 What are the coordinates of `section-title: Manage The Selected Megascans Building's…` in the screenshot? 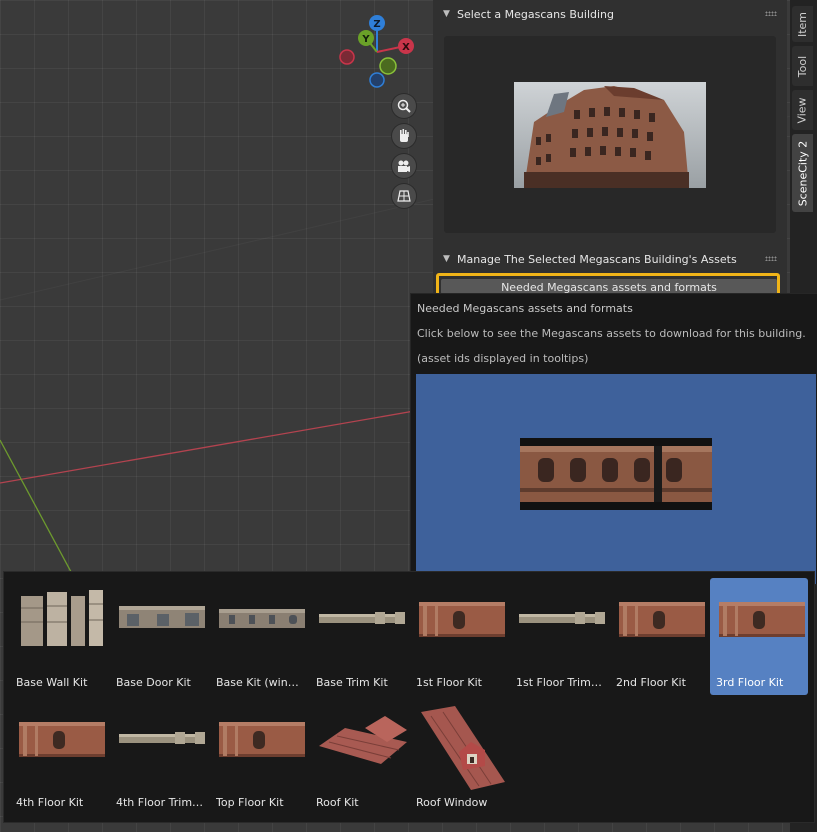 It's located at (597, 259).